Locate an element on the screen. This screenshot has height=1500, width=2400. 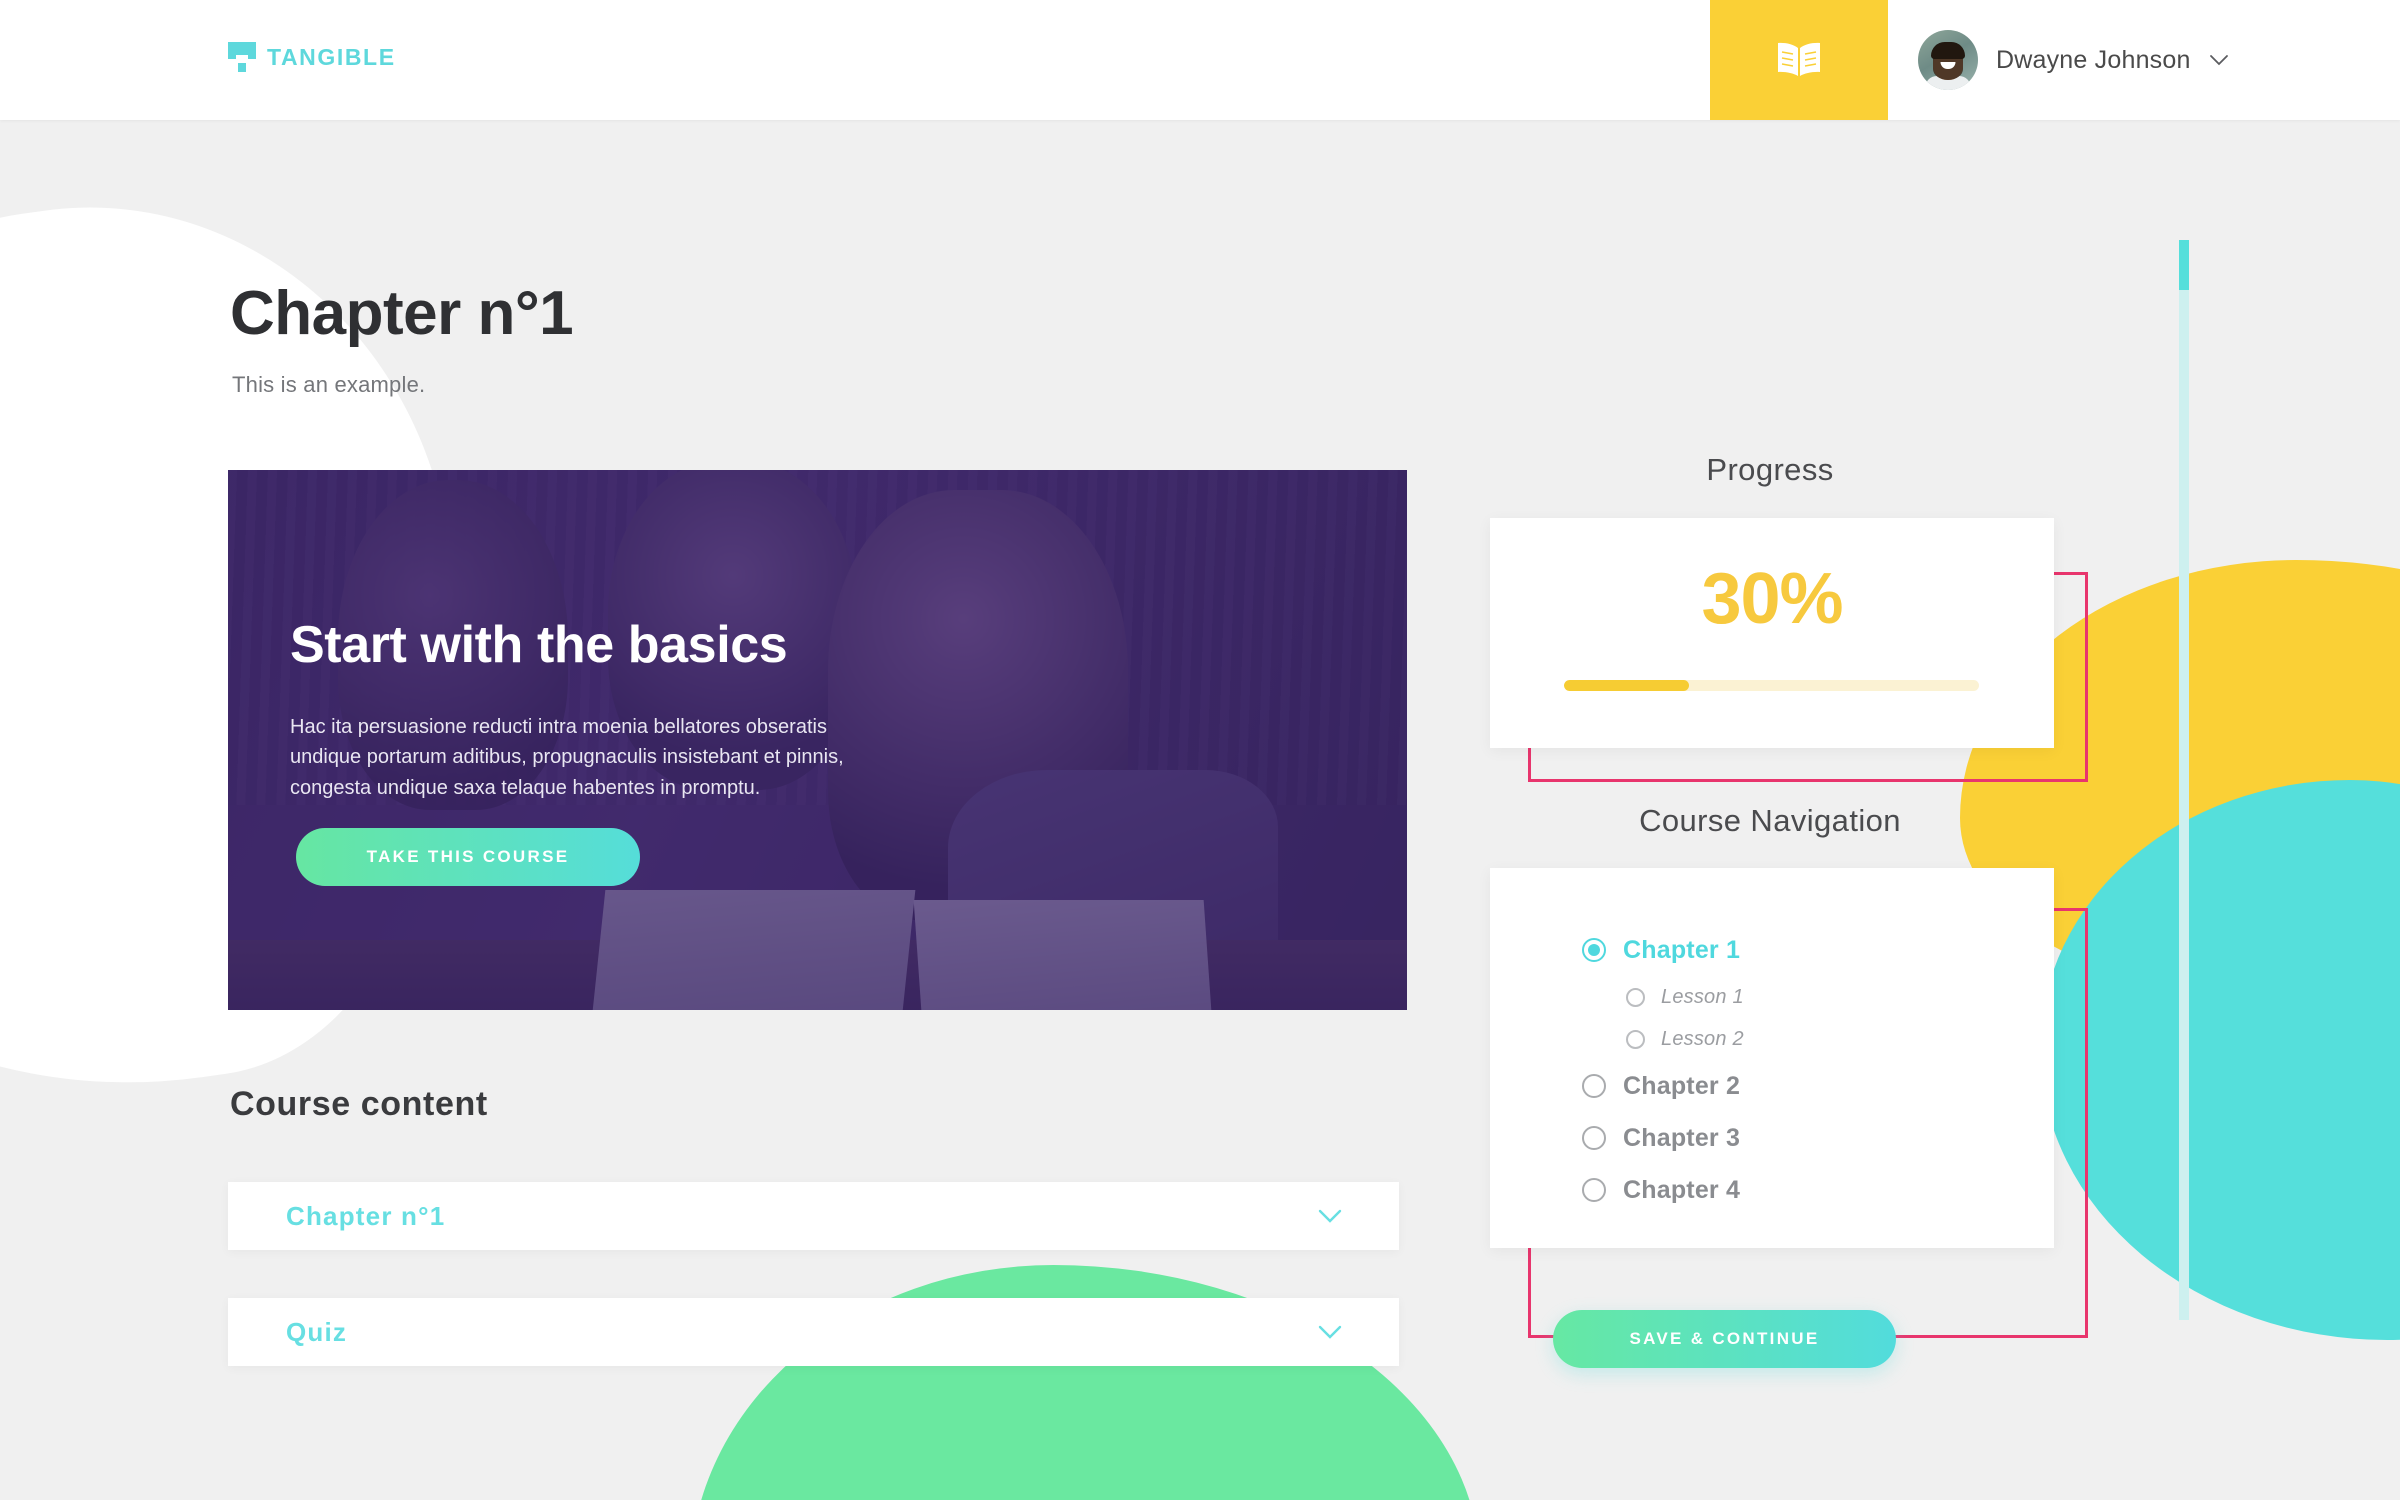
course-navigation-heading: Course Navigation is located at coordinates (1770, 820).